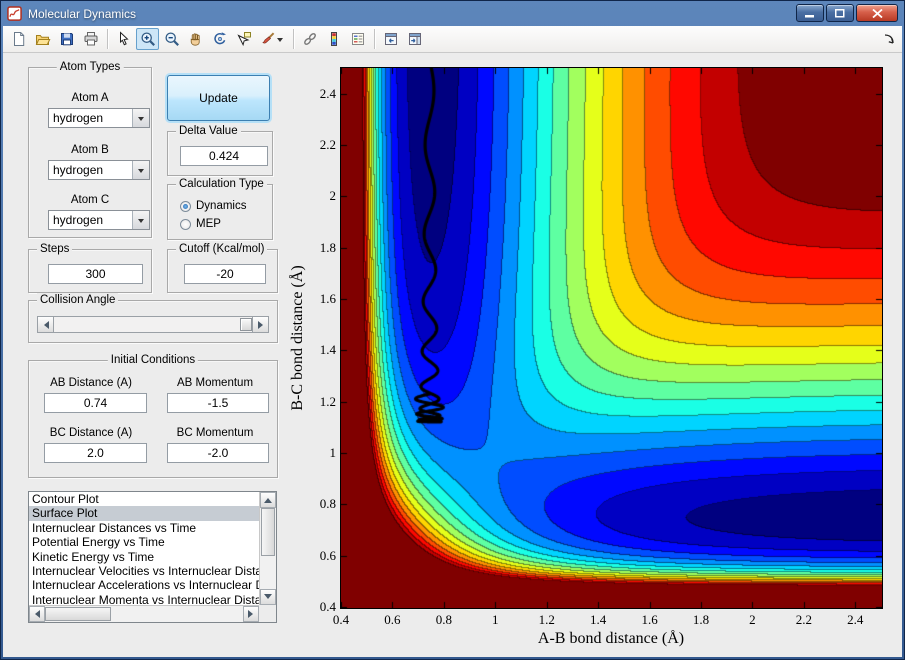  Describe the element at coordinates (452, 39) in the screenshot. I see `figure-toolbar` at that location.